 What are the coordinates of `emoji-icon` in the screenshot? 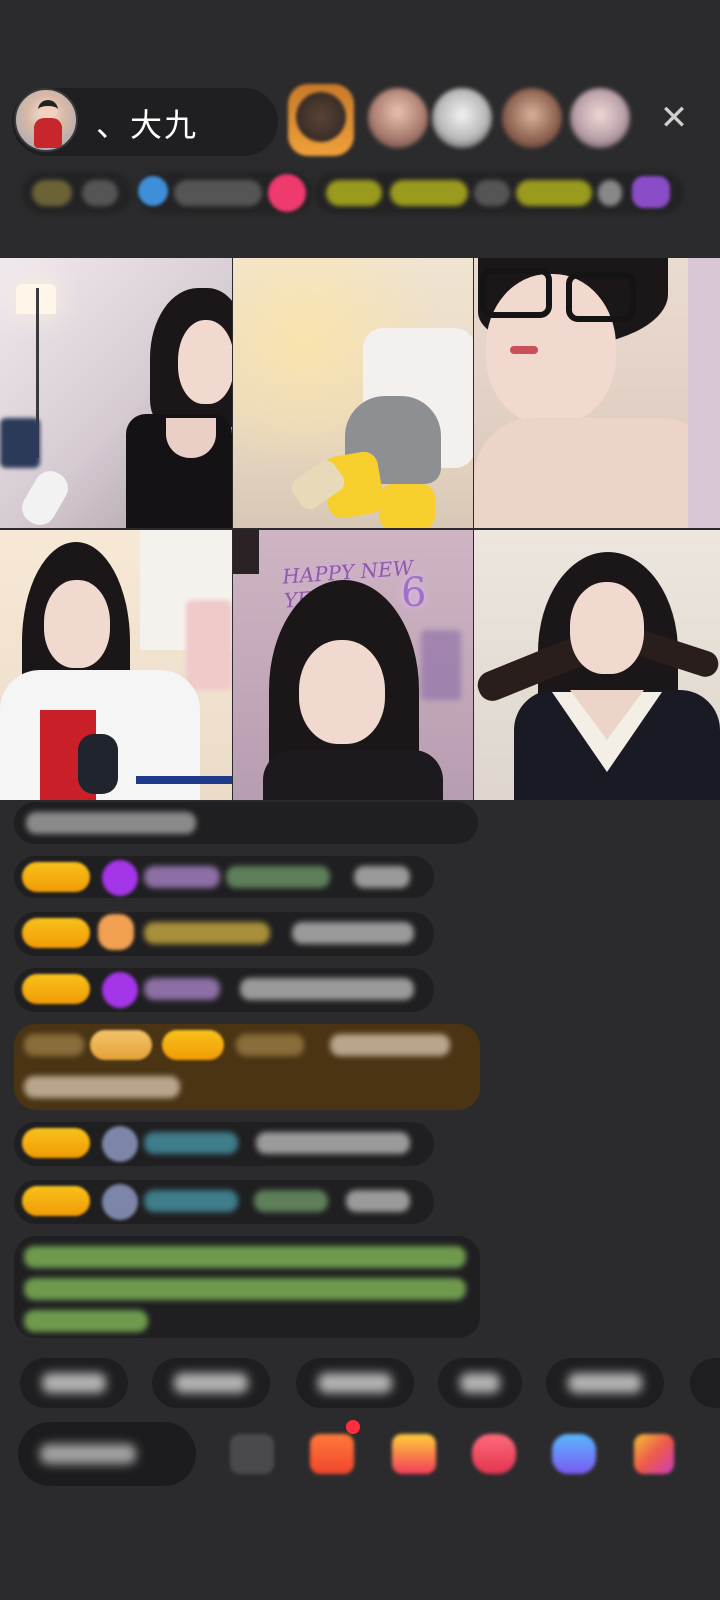 It's located at (252, 1454).